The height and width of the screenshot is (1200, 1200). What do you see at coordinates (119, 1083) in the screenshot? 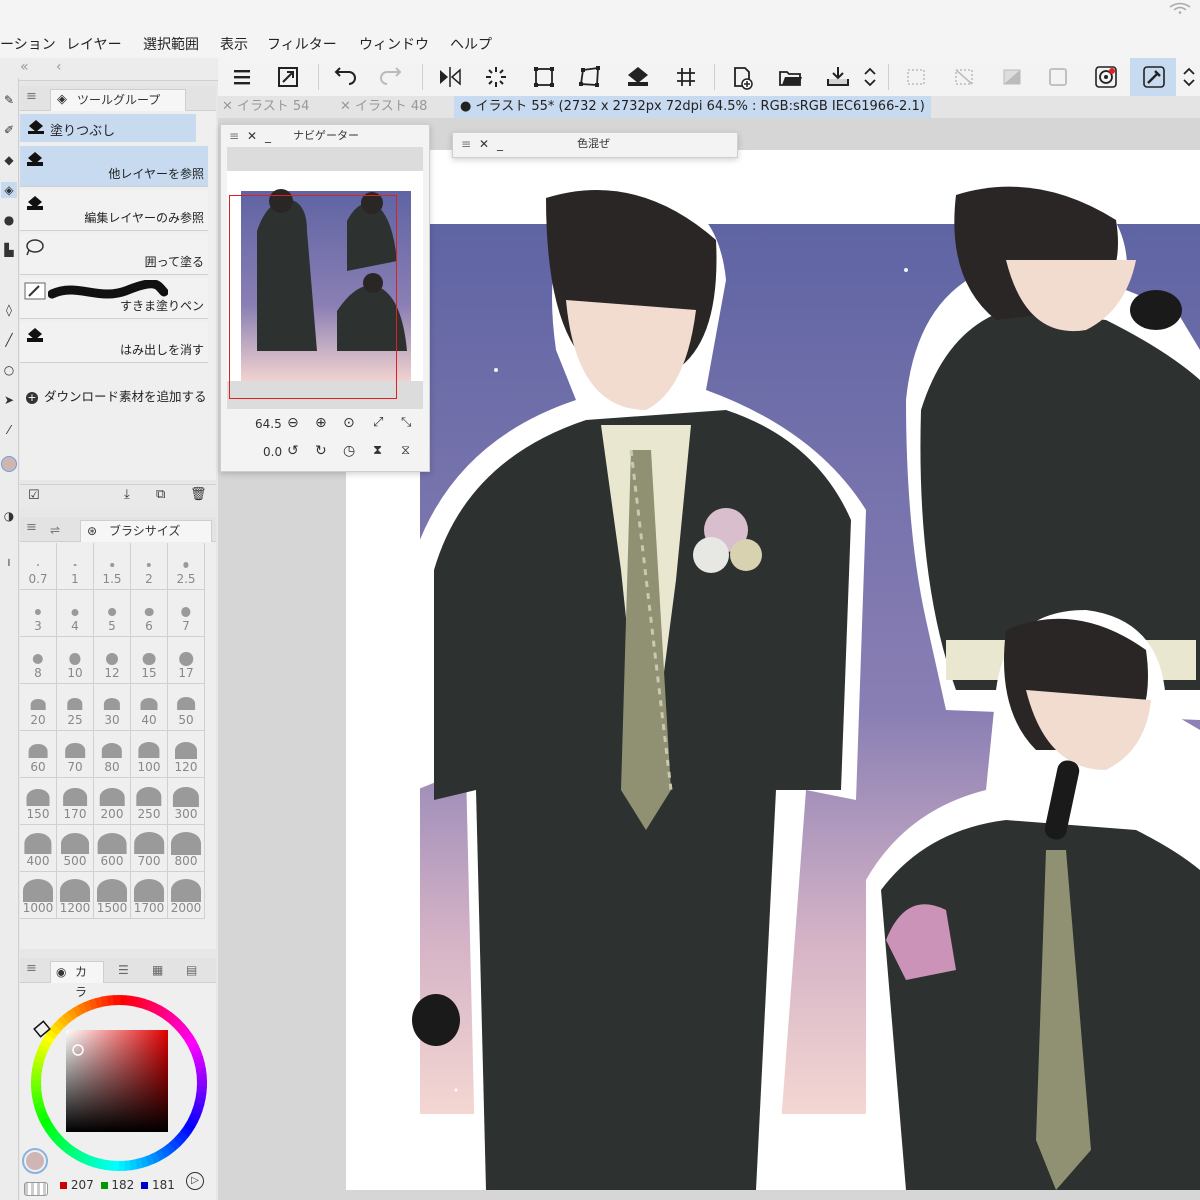
I see `hue-ring` at bounding box center [119, 1083].